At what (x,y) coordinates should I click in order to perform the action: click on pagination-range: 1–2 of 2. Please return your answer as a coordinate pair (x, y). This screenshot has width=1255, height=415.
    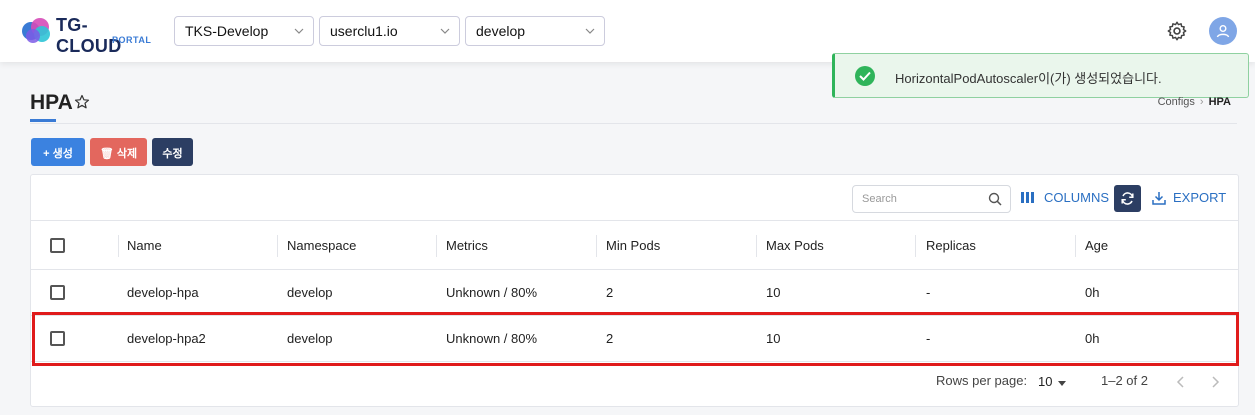
    Looking at the image, I should click on (1124, 380).